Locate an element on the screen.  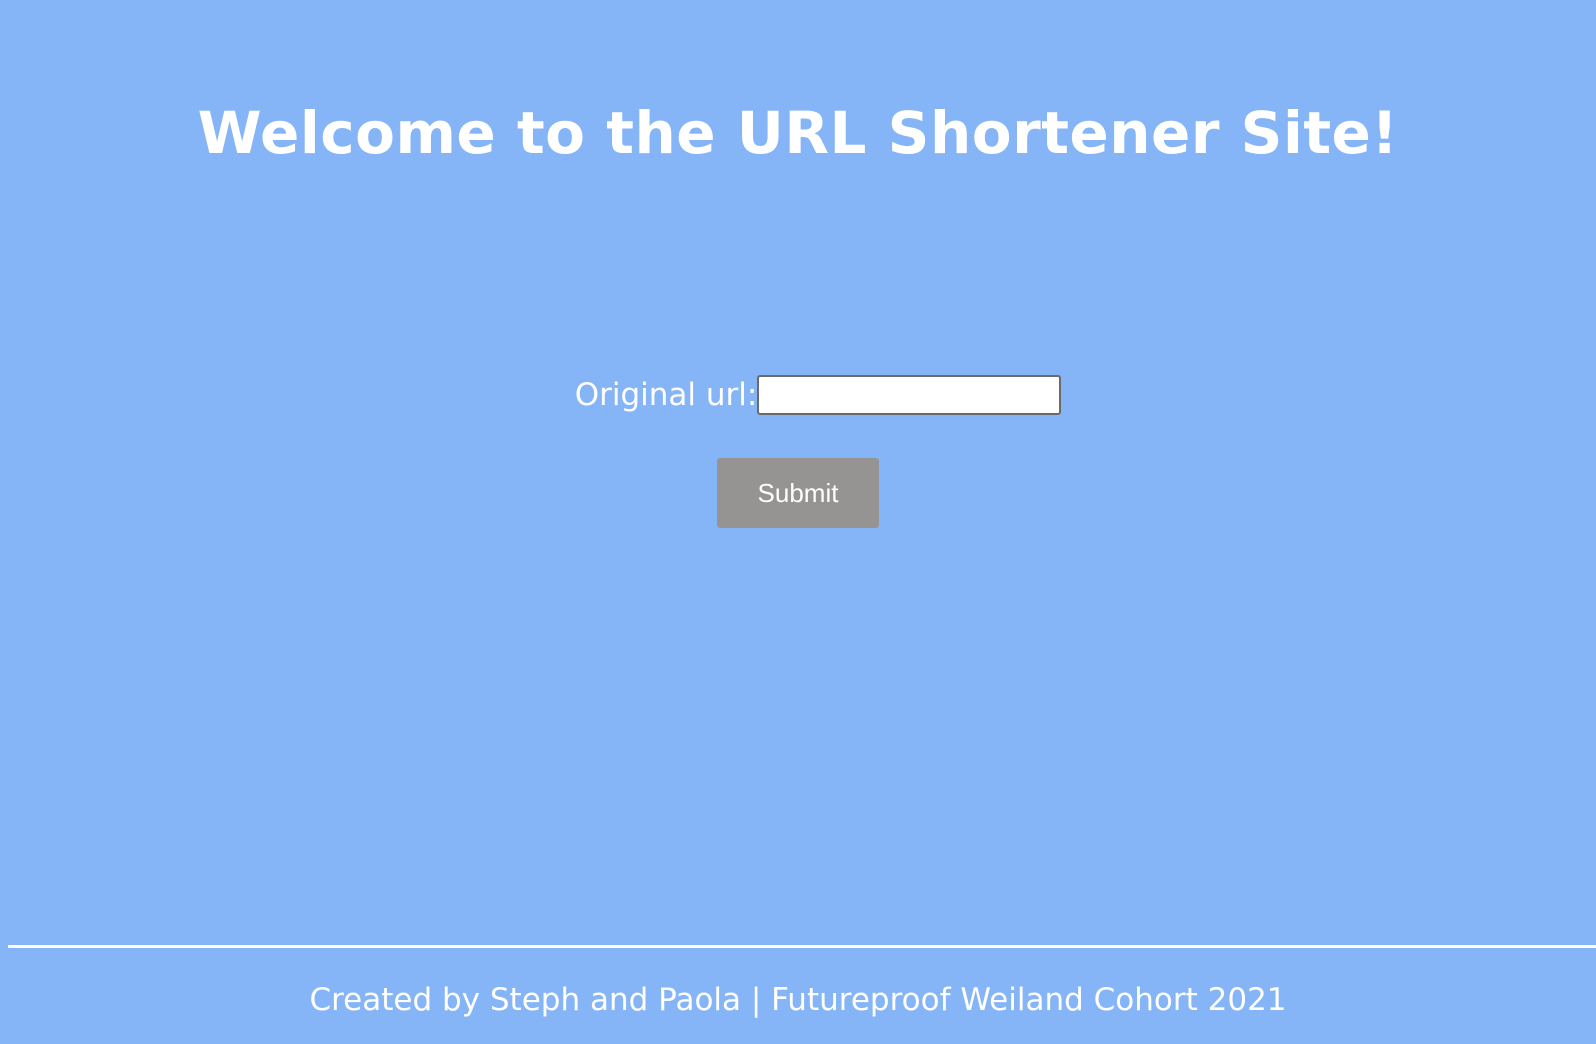
url-form: Original url: is located at coordinates (798, 395).